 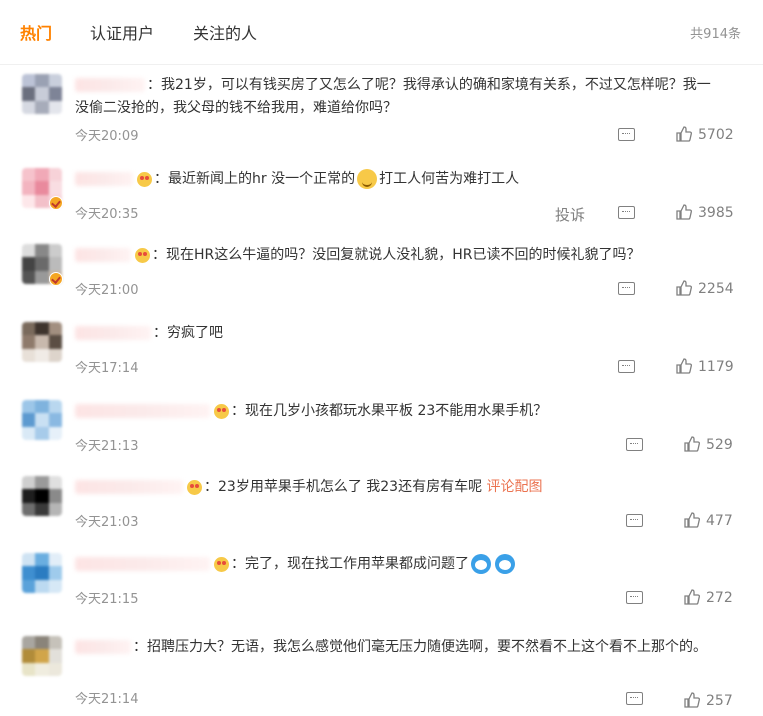 I want to click on tab-hot: 热门, so click(x=36, y=32).